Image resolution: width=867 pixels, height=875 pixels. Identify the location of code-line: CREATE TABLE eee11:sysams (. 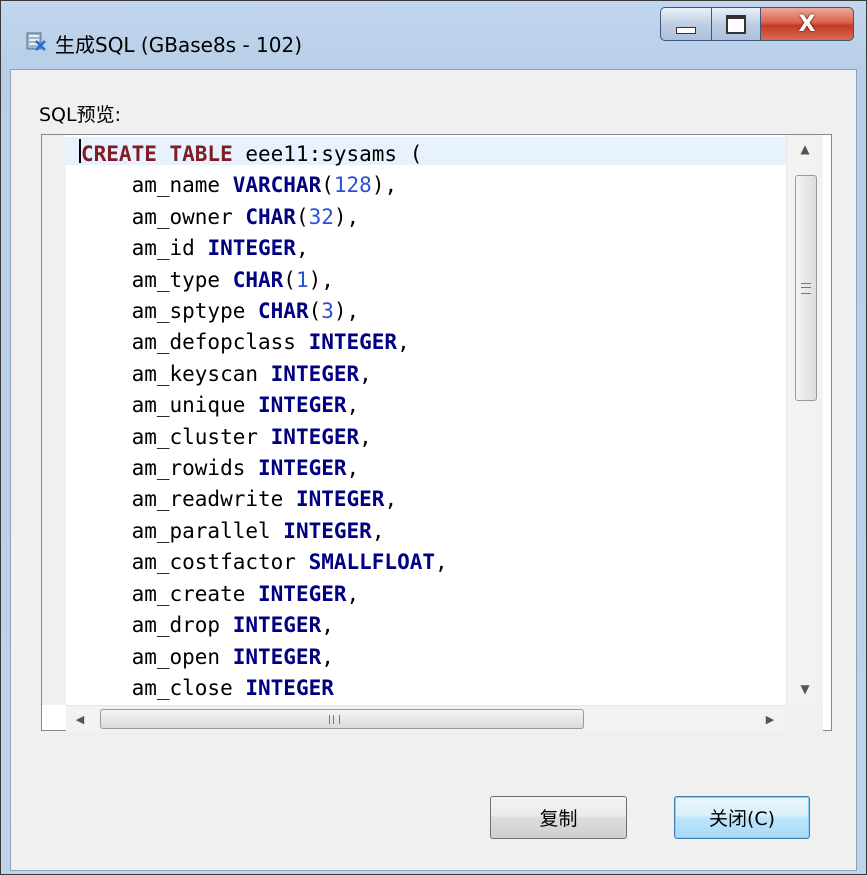
(252, 154).